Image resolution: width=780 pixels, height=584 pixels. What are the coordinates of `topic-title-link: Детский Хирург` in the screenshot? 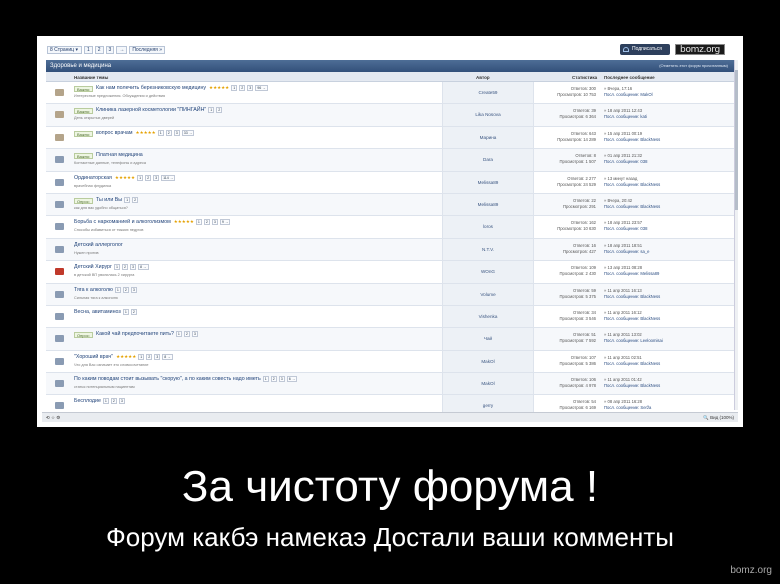 It's located at (93, 267).